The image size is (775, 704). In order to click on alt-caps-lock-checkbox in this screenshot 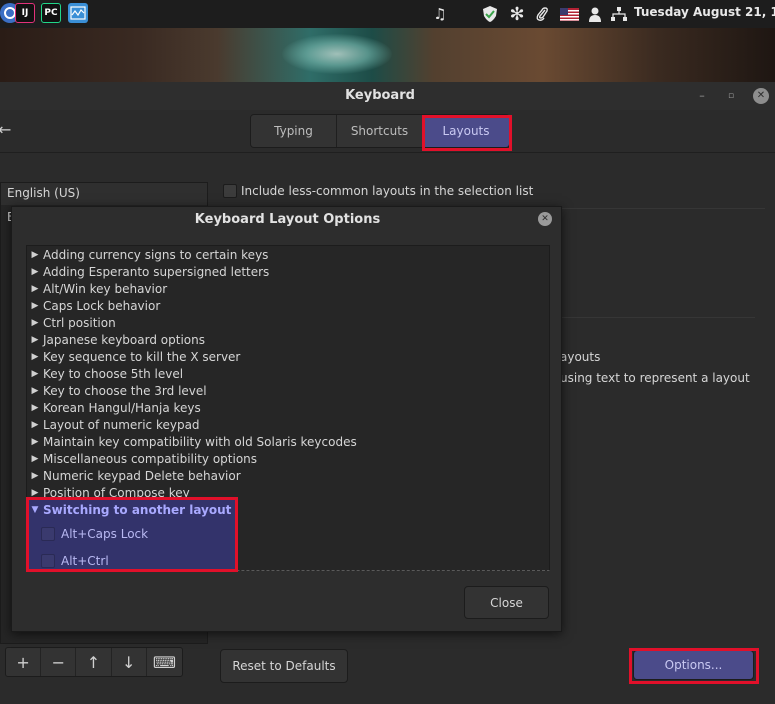, I will do `click(48, 534)`.